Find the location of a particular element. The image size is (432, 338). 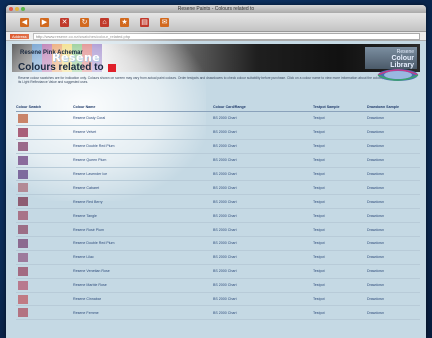

window-title: Resene Paints - Colours related to is located at coordinates (216, 9).